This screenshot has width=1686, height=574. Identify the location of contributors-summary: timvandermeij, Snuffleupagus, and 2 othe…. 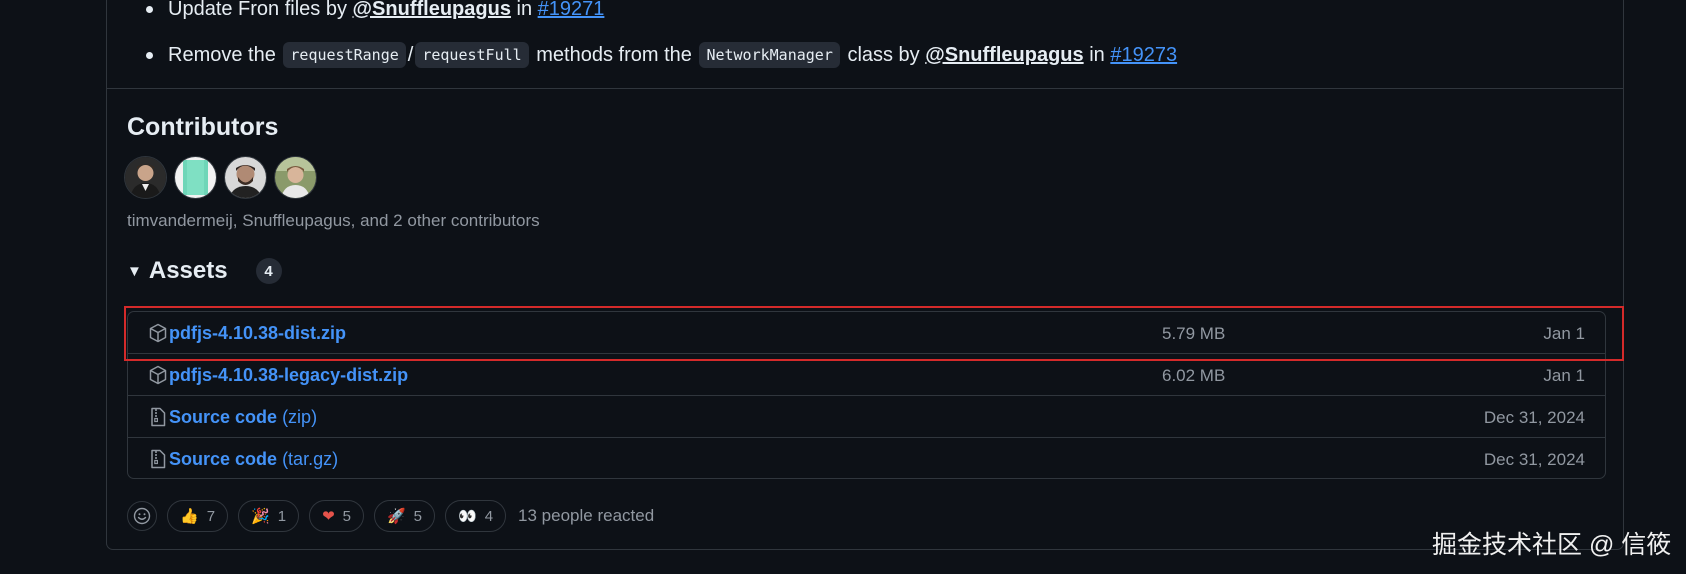
(333, 220).